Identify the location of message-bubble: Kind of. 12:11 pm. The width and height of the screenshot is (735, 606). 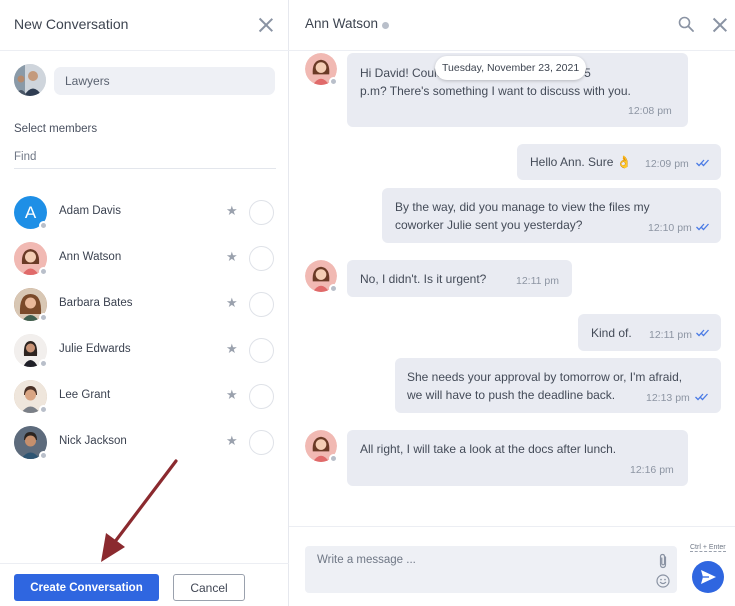
(649, 332).